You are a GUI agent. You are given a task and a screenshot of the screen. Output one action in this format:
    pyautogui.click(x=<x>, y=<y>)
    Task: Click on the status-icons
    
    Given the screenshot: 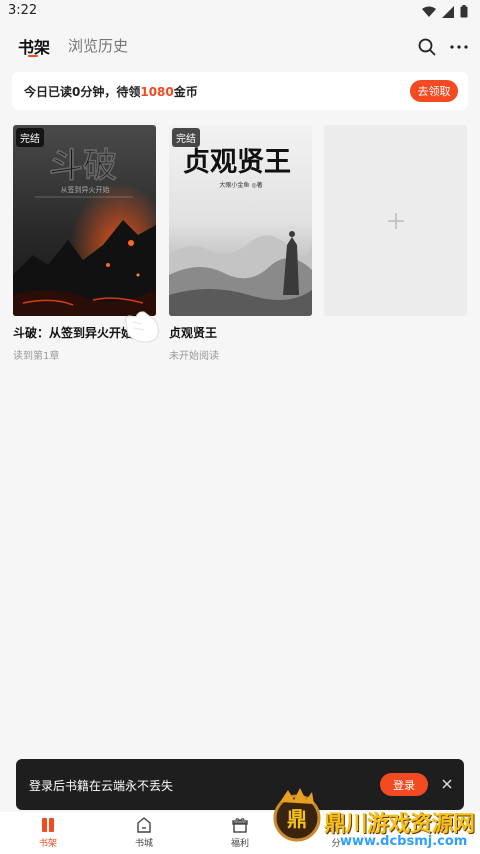 What is the action you would take?
    pyautogui.click(x=445, y=11)
    